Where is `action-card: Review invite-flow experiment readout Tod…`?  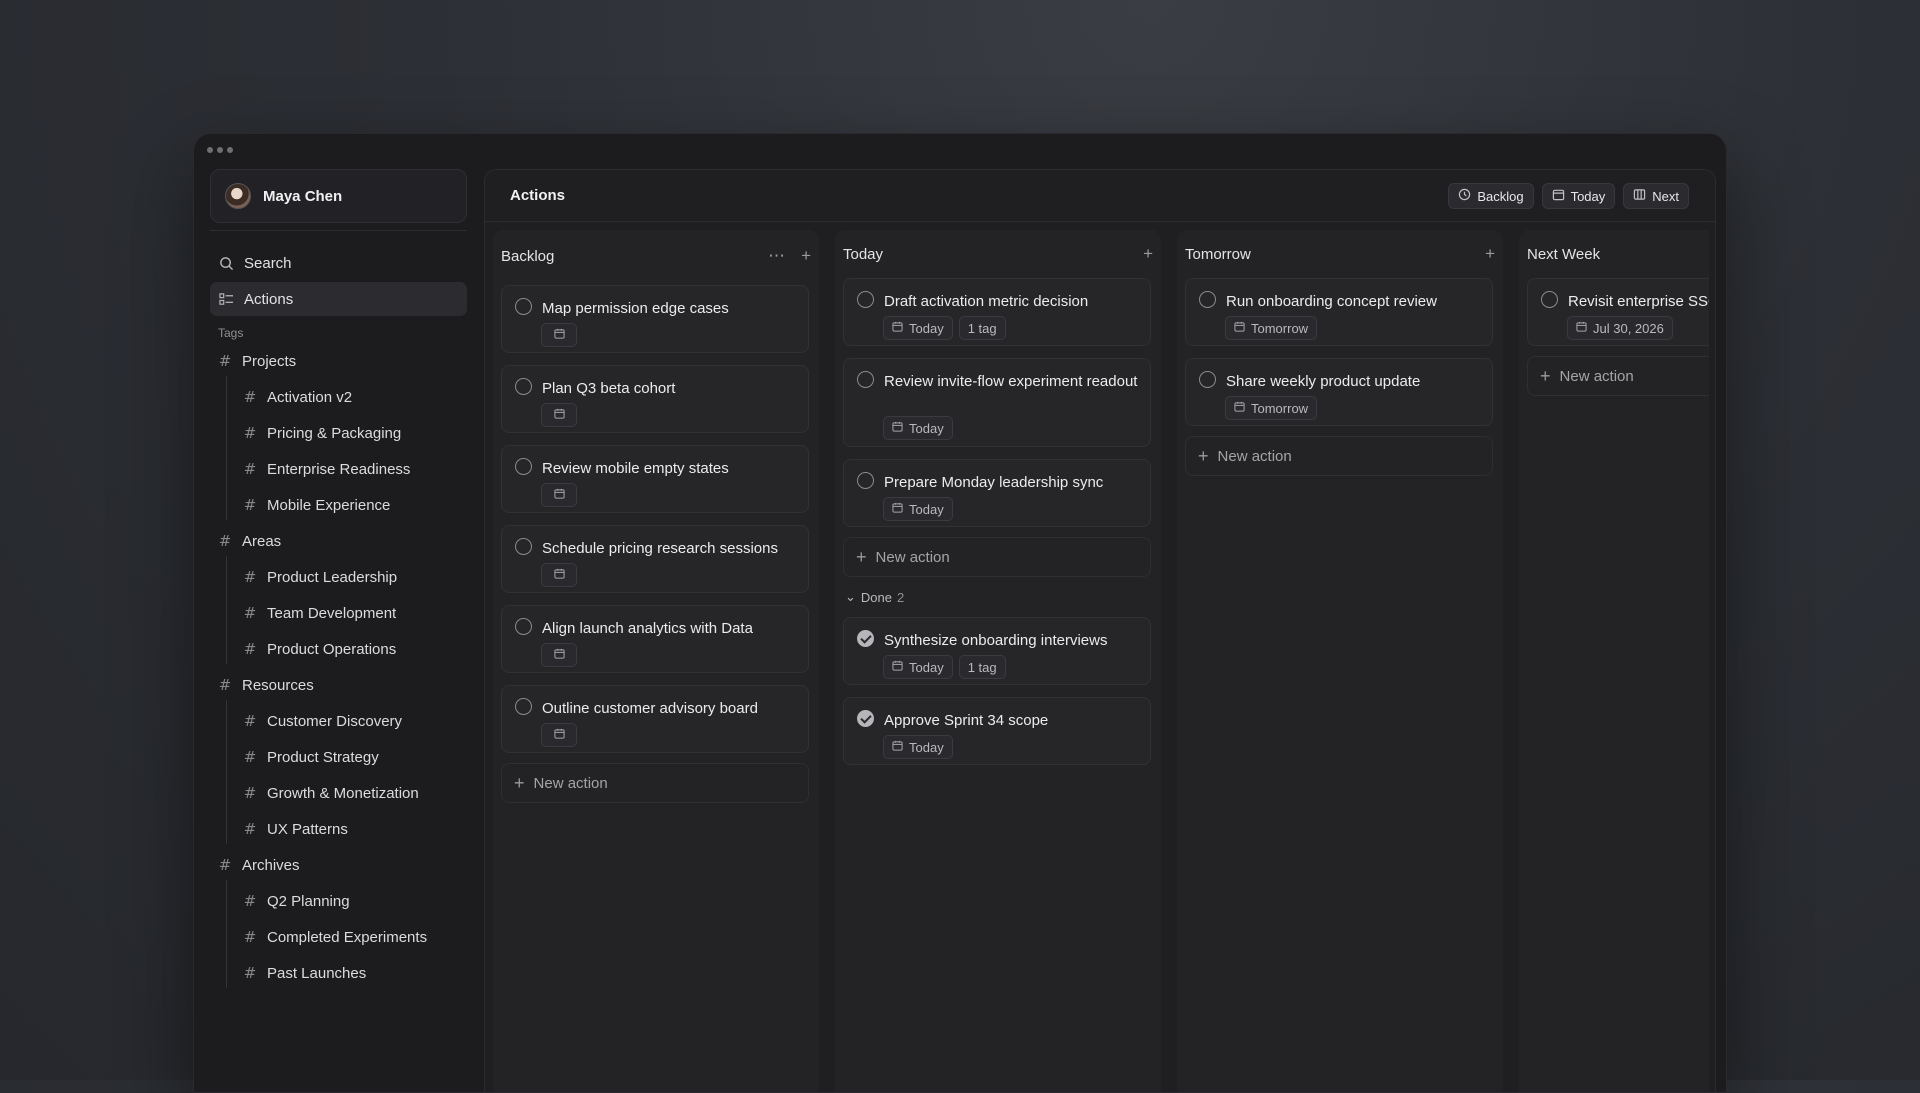 action-card: Review invite-flow experiment readout Tod… is located at coordinates (997, 402).